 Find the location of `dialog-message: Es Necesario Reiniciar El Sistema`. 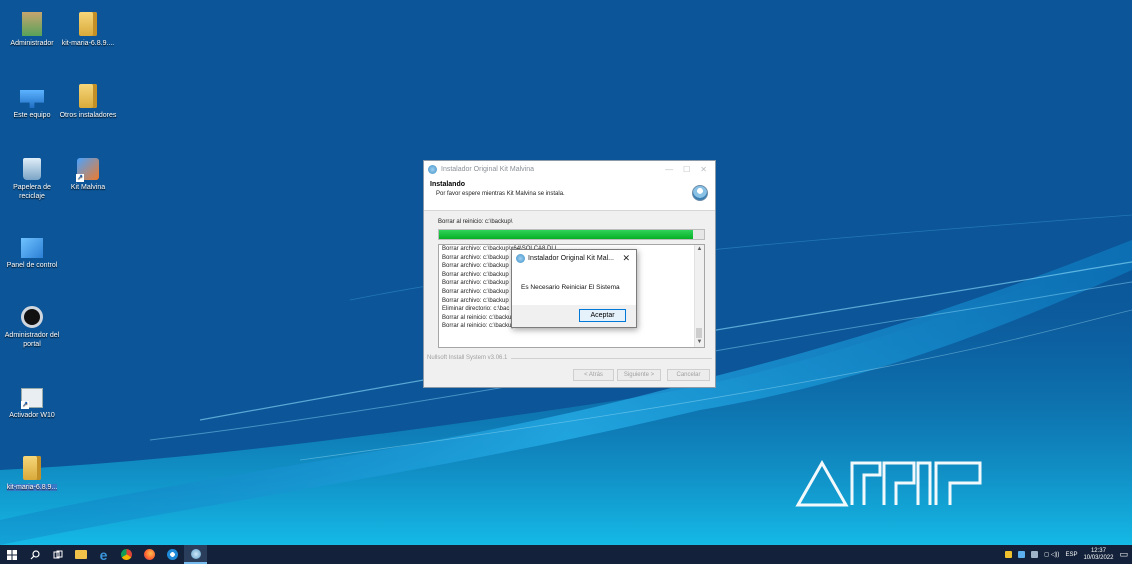

dialog-message: Es Necesario Reiniciar El Sistema is located at coordinates (570, 287).